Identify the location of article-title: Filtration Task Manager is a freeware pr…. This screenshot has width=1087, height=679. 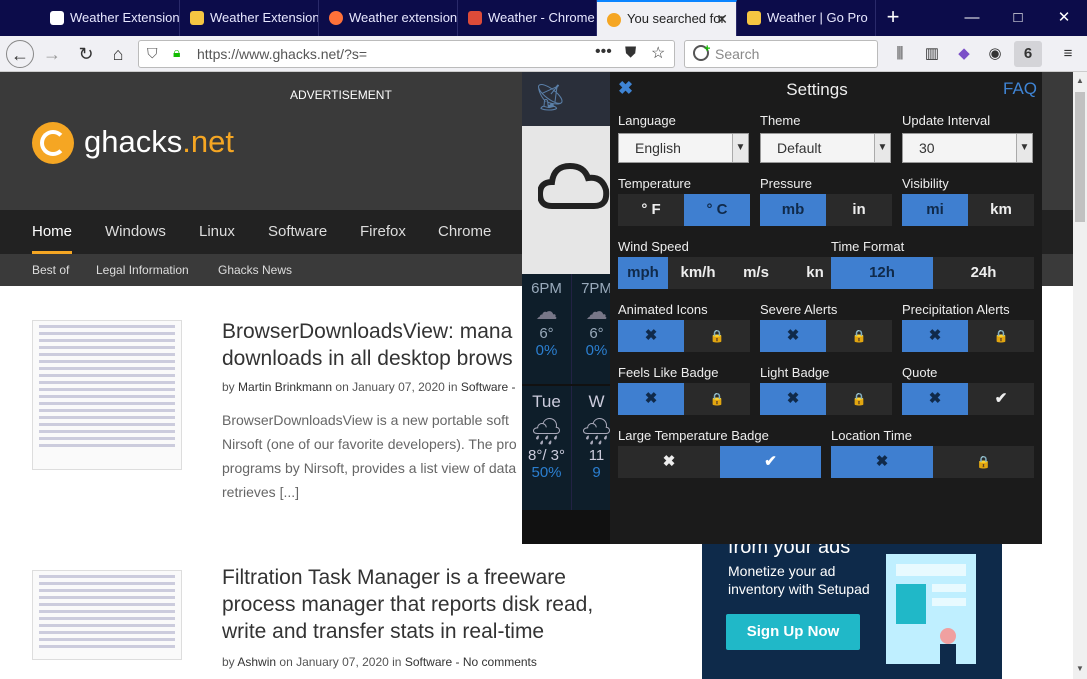
(472, 604).